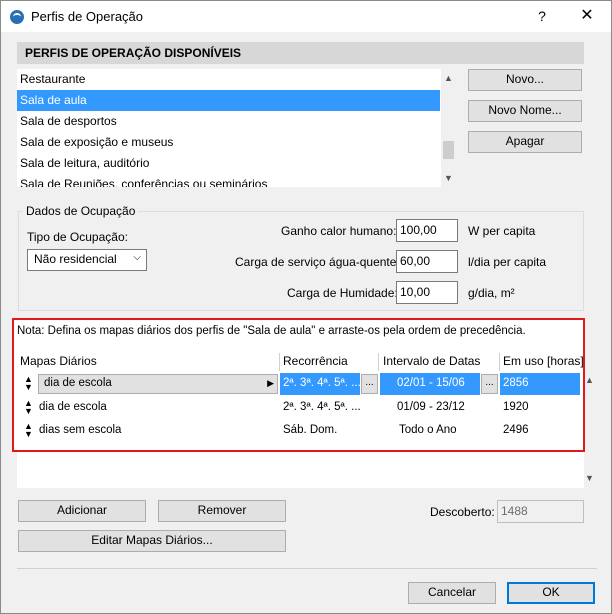  What do you see at coordinates (306, 16) in the screenshot?
I see `title-bar: Perfis de Operação ? ✕` at bounding box center [306, 16].